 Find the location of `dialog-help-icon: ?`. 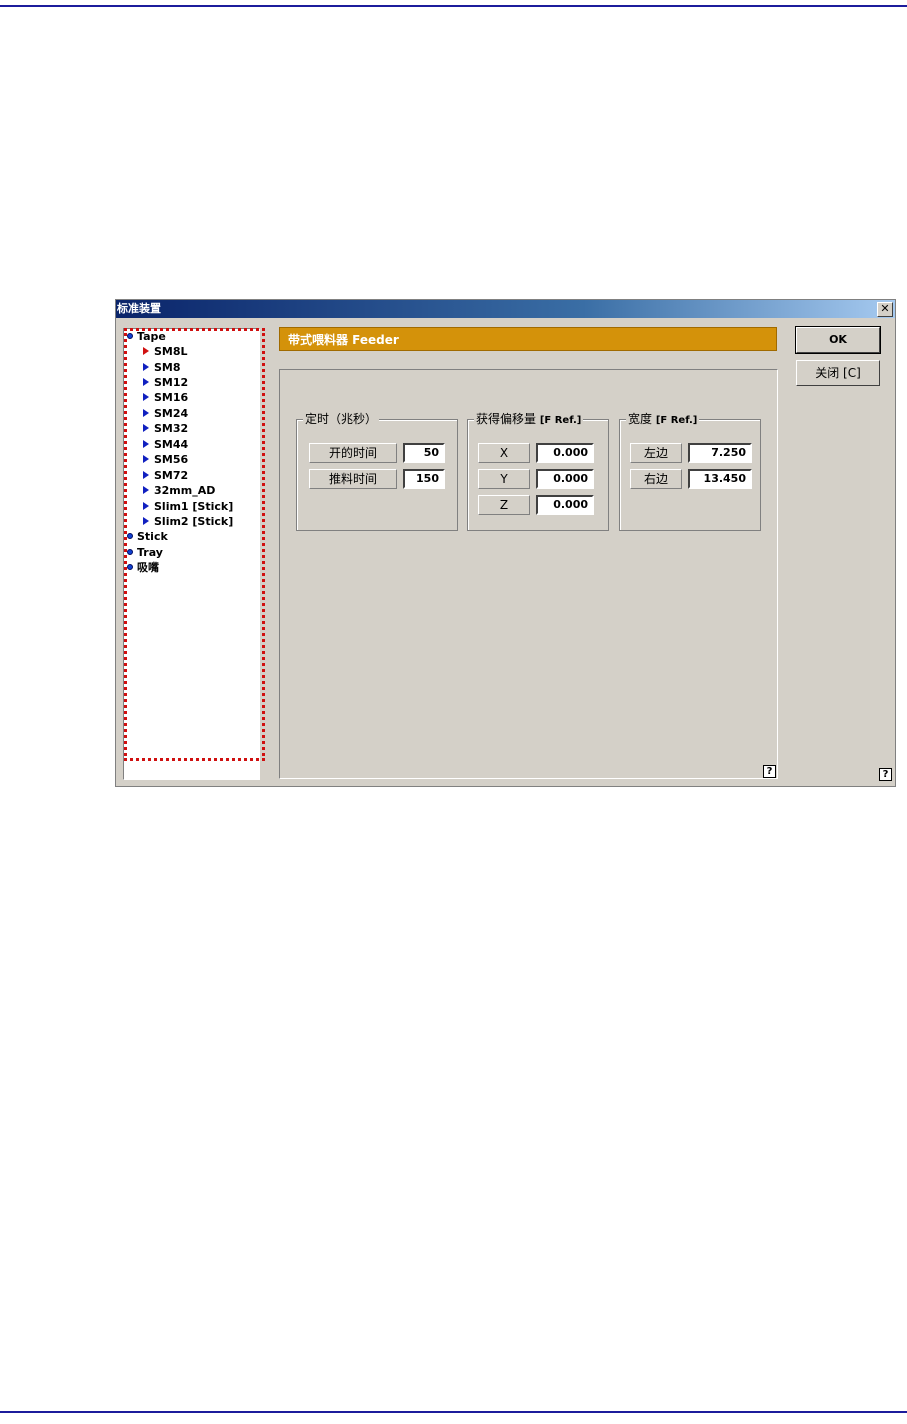

dialog-help-icon: ? is located at coordinates (885, 774).